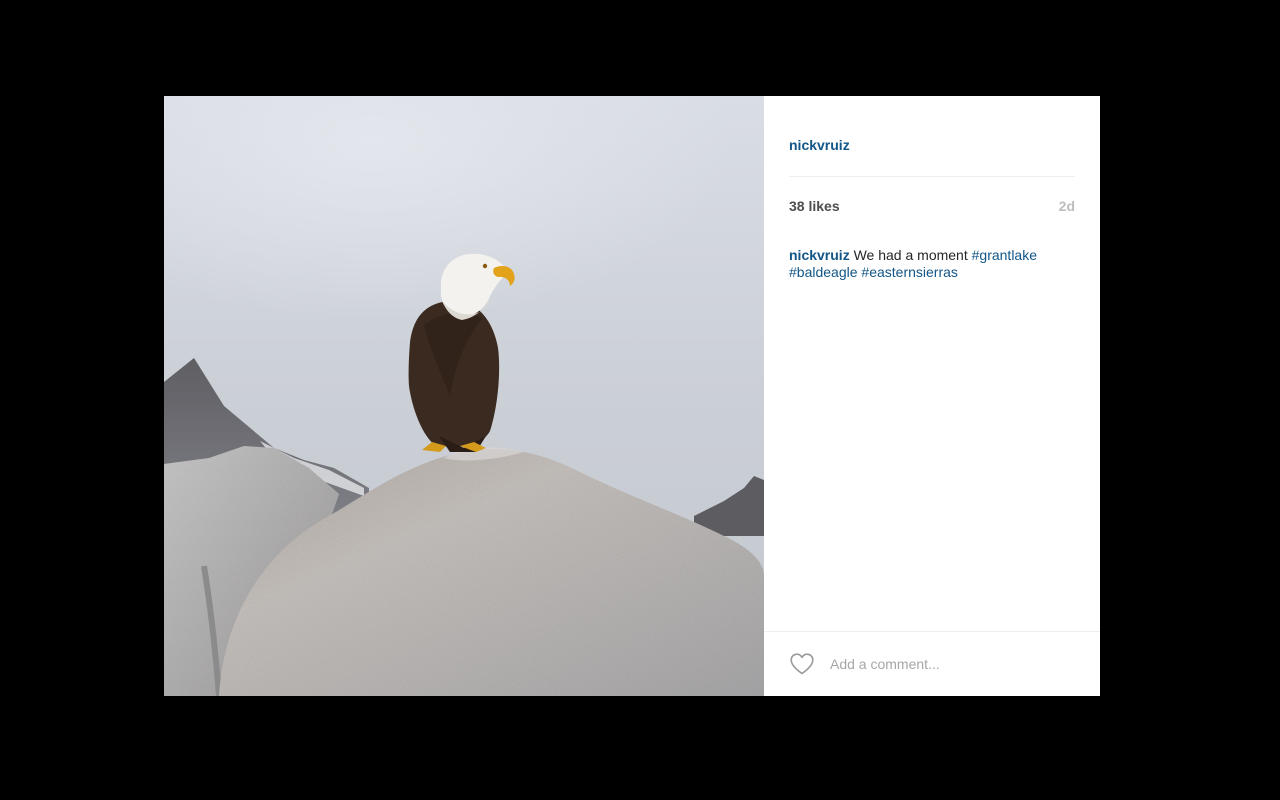  Describe the element at coordinates (1004, 255) in the screenshot. I see `hashtag-link-grantlake: #grantlake` at that location.